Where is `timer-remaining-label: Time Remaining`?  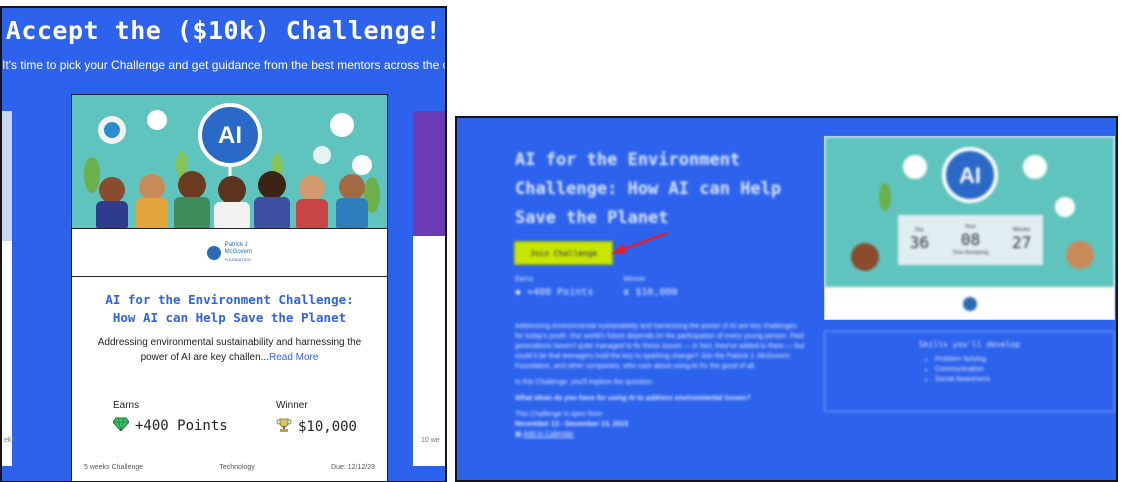
timer-remaining-label: Time Remaining is located at coordinates (970, 253).